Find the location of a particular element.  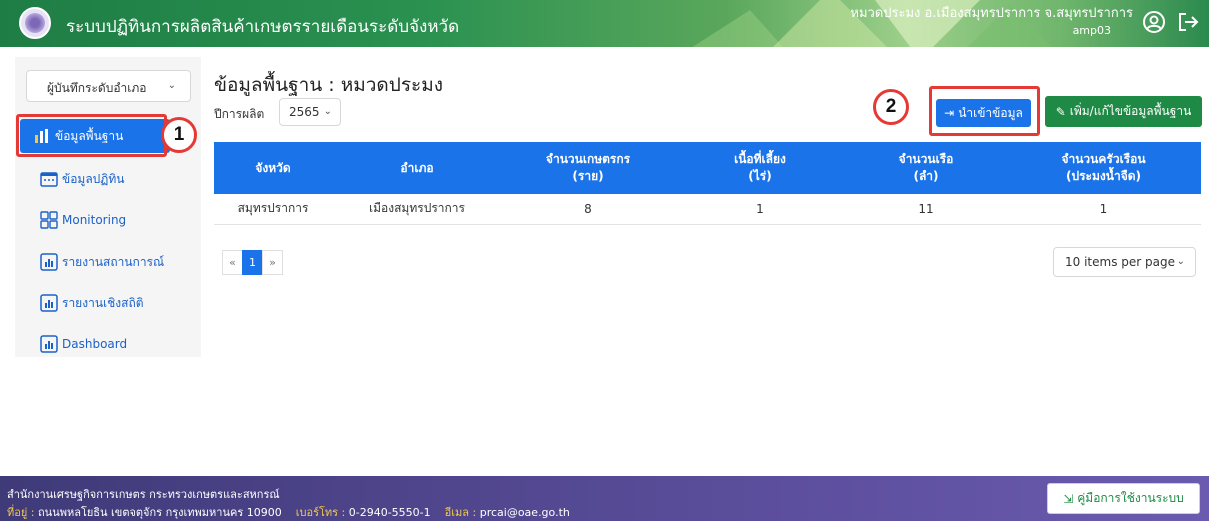

cell-households: 1 is located at coordinates (1103, 209).